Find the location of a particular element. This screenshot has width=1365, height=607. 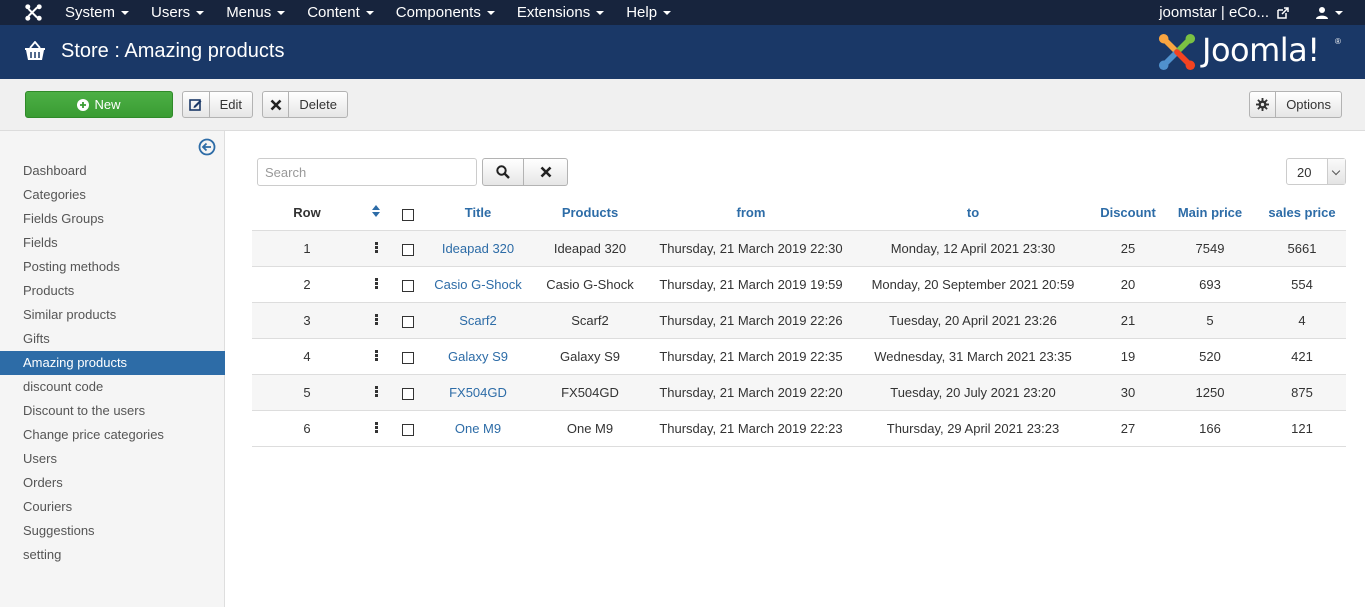

delete-button-label: Delete is located at coordinates (318, 104).